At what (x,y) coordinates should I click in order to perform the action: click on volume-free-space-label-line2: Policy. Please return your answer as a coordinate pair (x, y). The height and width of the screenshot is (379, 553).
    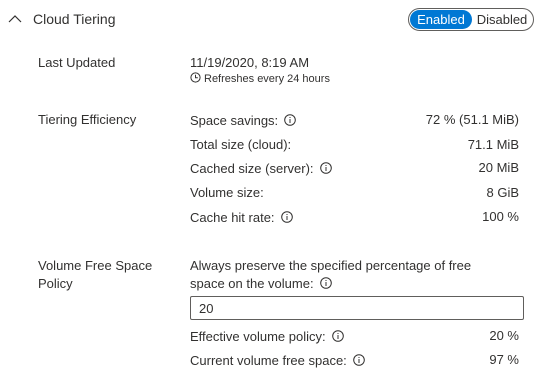
    Looking at the image, I should click on (55, 283).